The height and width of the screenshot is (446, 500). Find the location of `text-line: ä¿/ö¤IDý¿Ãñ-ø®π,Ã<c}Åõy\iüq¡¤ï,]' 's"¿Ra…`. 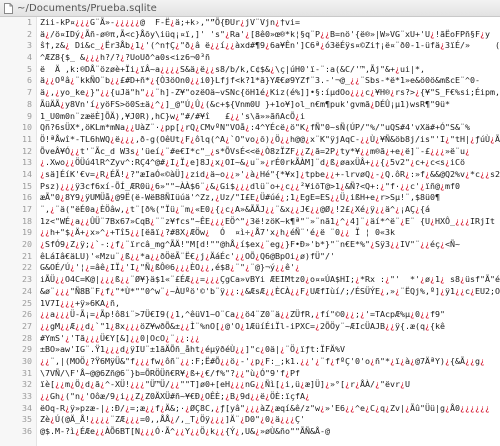

text-line: ä¿/ö¤IDý¿Ãñ-ø®π,Ã<c}Åõy\iüq¡¤ï,]' 's"¿Ra… is located at coordinates (270, 35).